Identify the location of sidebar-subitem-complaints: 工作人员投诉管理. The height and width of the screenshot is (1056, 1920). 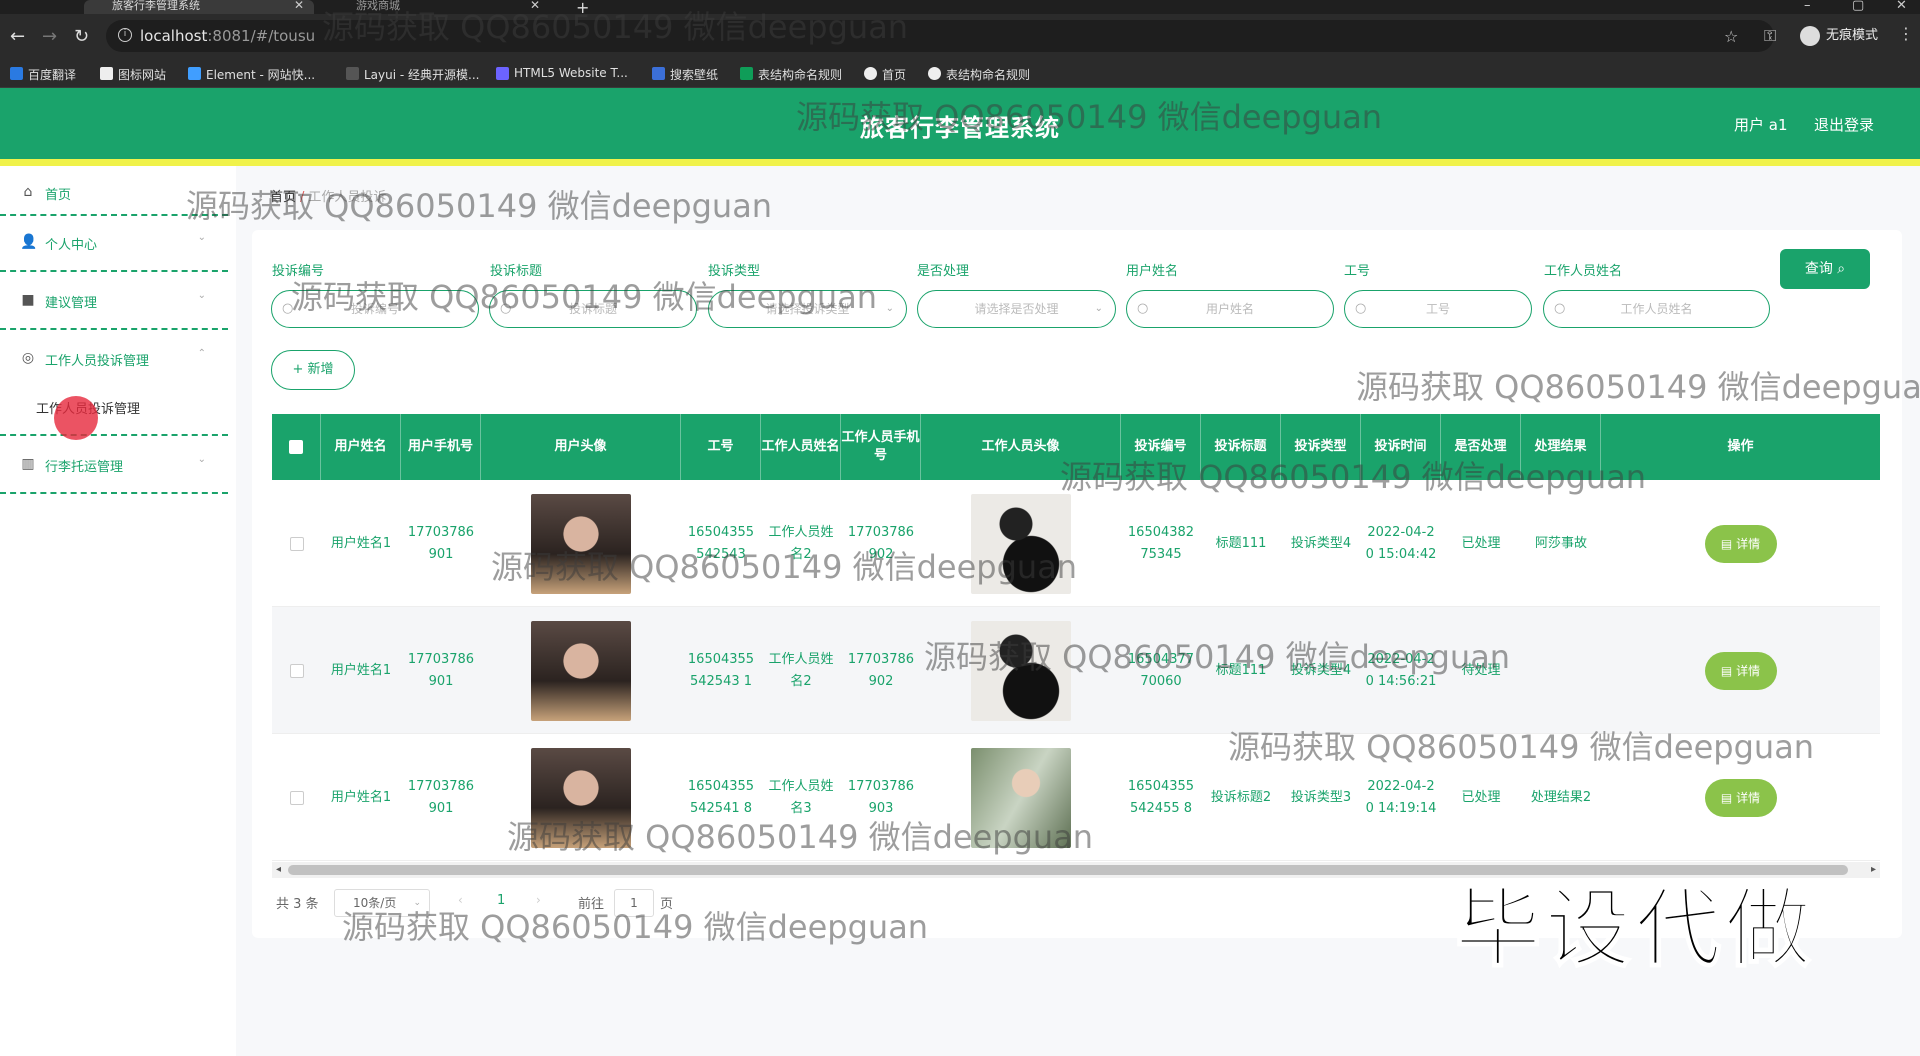
(114, 410).